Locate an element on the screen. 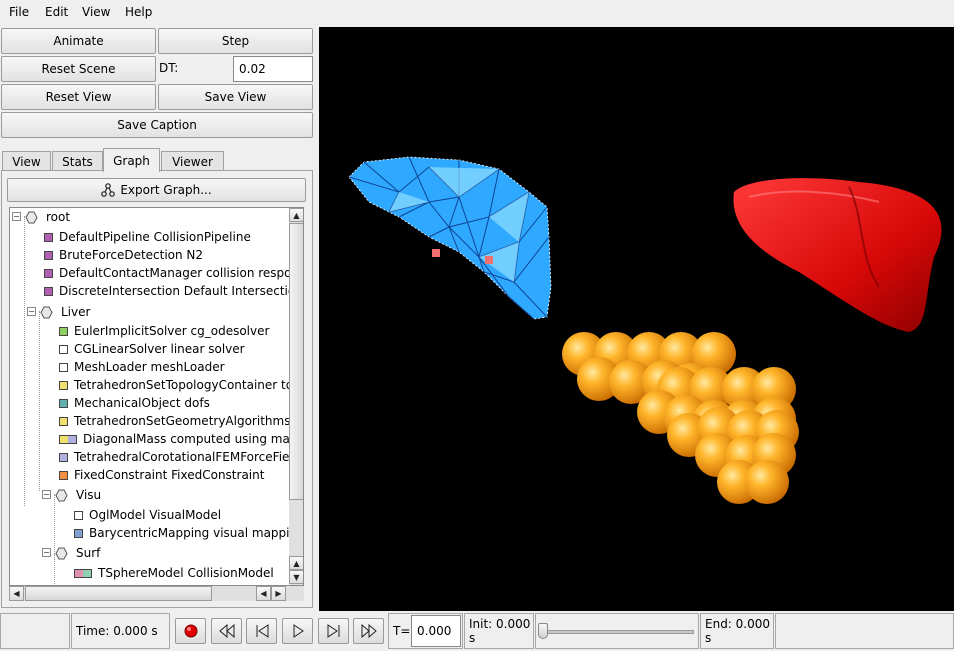 This screenshot has width=954, height=651. tab-viewer: Viewer is located at coordinates (192, 161).